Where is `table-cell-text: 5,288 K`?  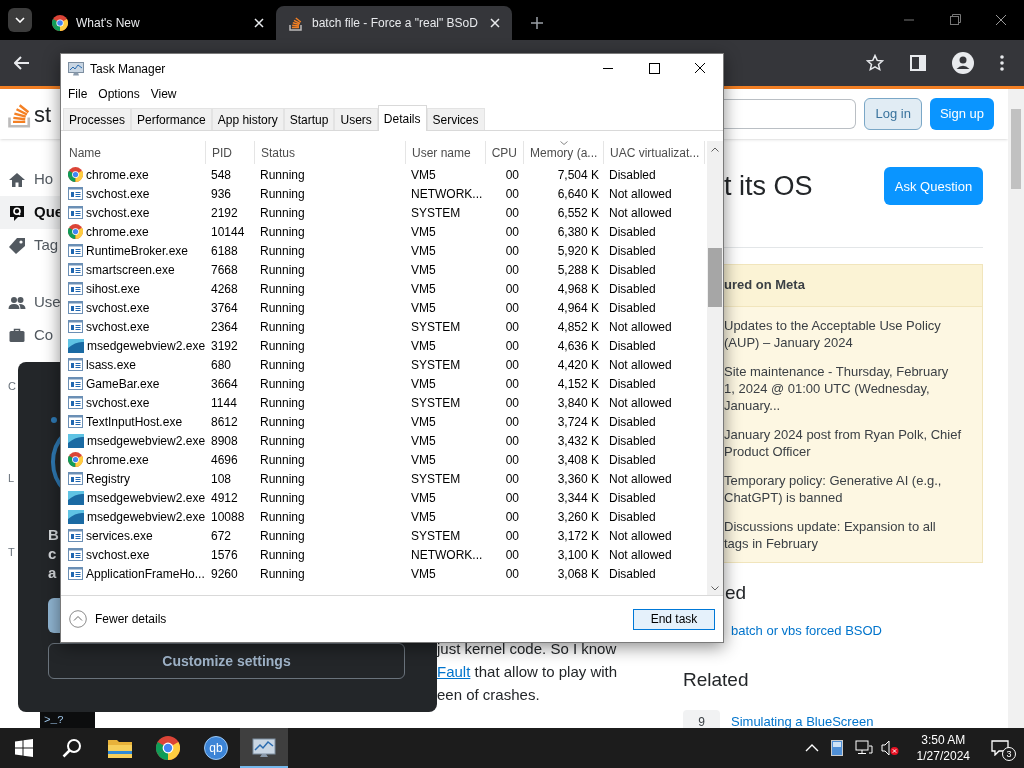 table-cell-text: 5,288 K is located at coordinates (578, 270).